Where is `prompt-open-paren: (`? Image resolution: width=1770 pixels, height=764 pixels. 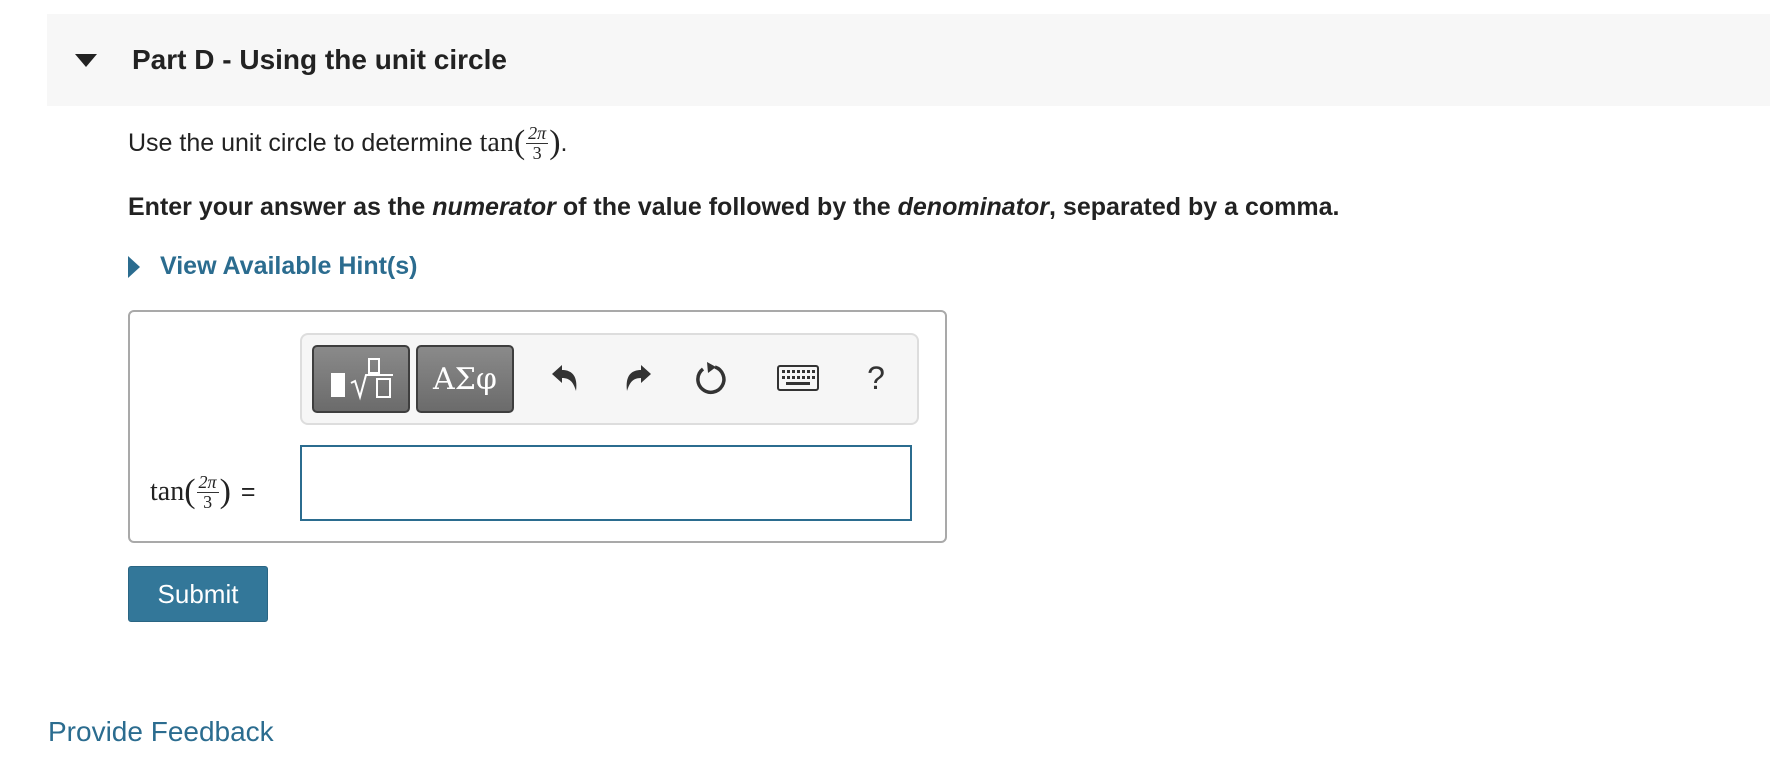 prompt-open-paren: ( is located at coordinates (519, 143).